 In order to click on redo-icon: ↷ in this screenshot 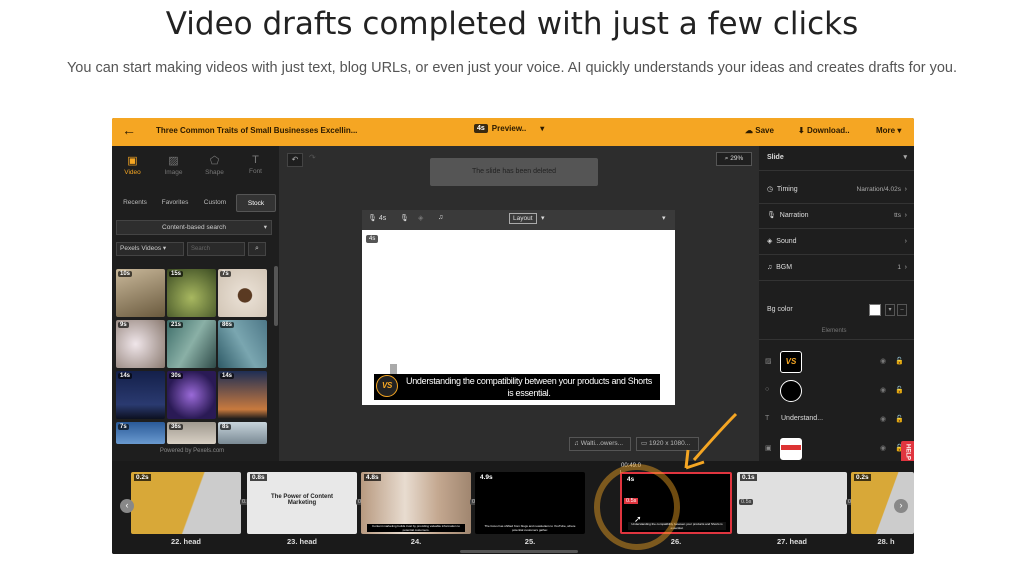, I will do `click(312, 157)`.